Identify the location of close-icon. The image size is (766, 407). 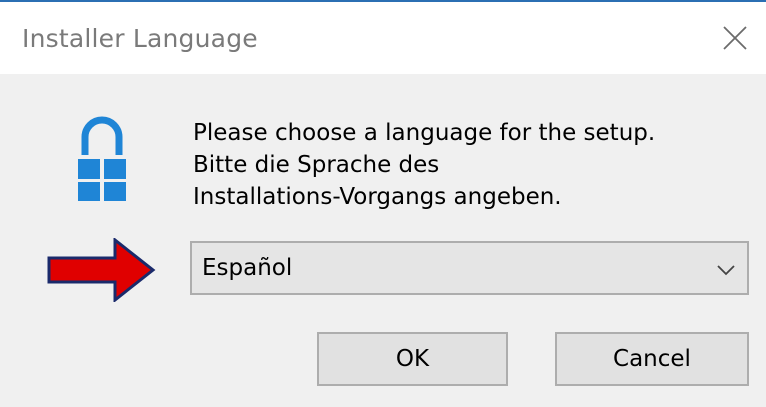
(735, 38).